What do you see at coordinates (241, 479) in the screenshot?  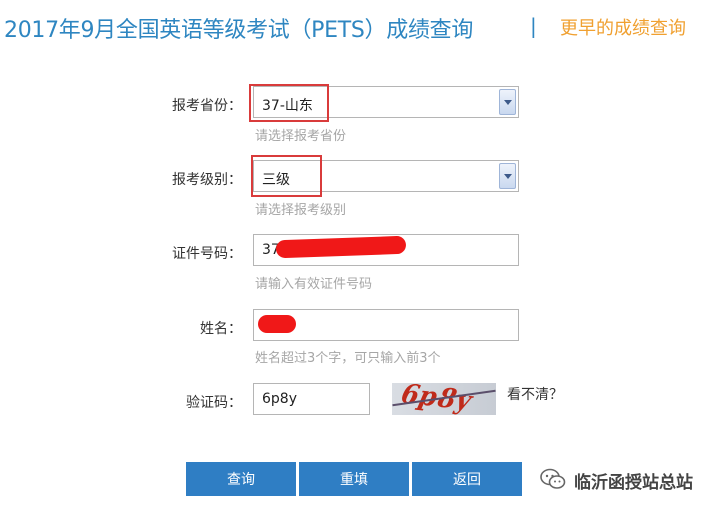 I see `query-button: 查询` at bounding box center [241, 479].